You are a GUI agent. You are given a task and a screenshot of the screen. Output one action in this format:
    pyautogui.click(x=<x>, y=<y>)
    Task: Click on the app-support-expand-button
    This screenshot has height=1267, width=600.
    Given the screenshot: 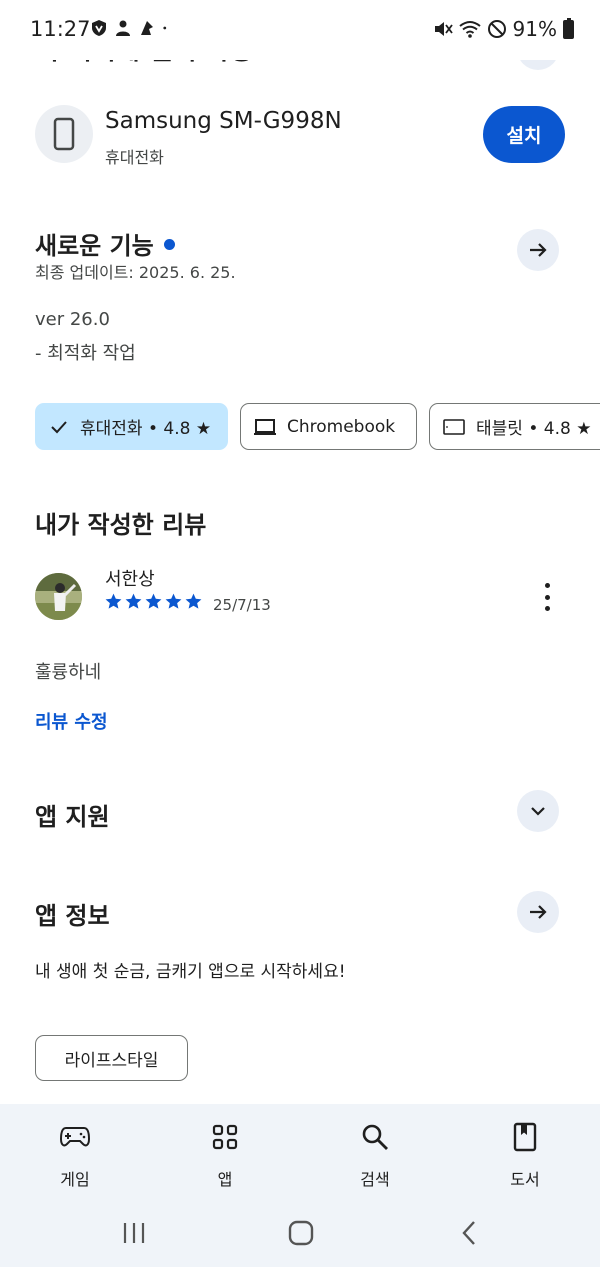 What is the action you would take?
    pyautogui.click(x=538, y=811)
    